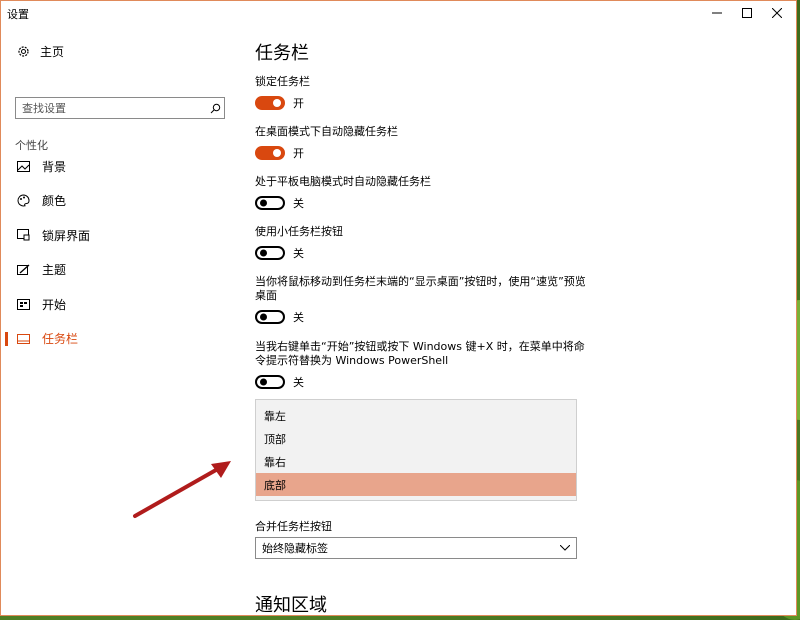  Describe the element at coordinates (293, 526) in the screenshot. I see `combine-buttons-label: 合并任务栏按钮` at that location.